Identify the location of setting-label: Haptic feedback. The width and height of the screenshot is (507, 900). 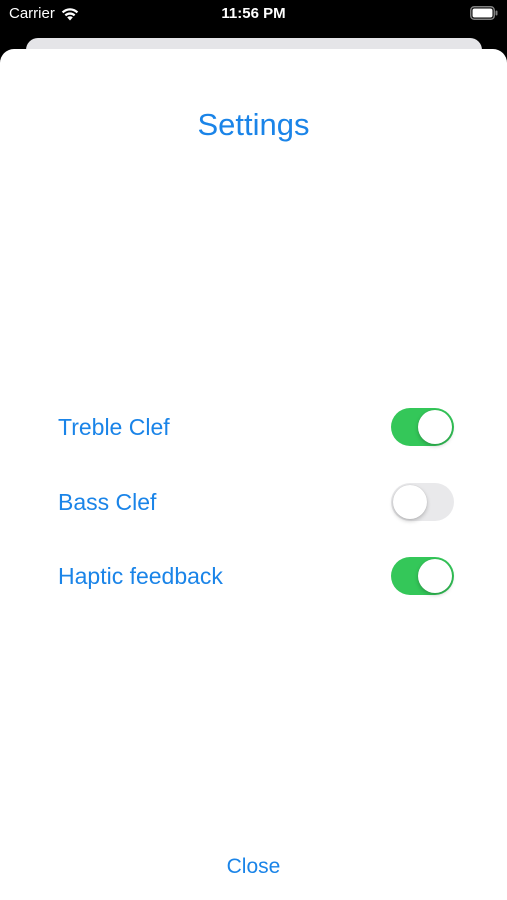
(140, 575).